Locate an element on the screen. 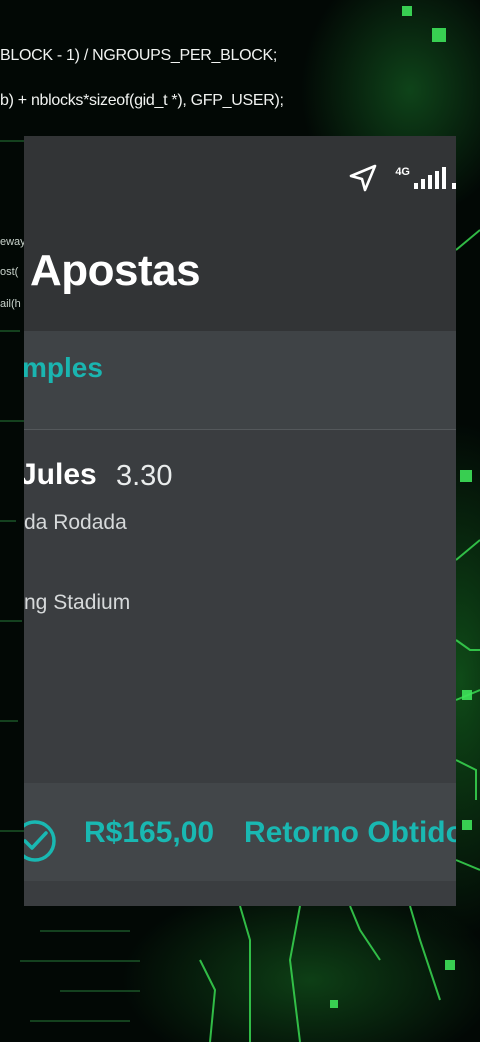 This screenshot has width=480, height=1042. page-title: Apostas is located at coordinates (115, 270).